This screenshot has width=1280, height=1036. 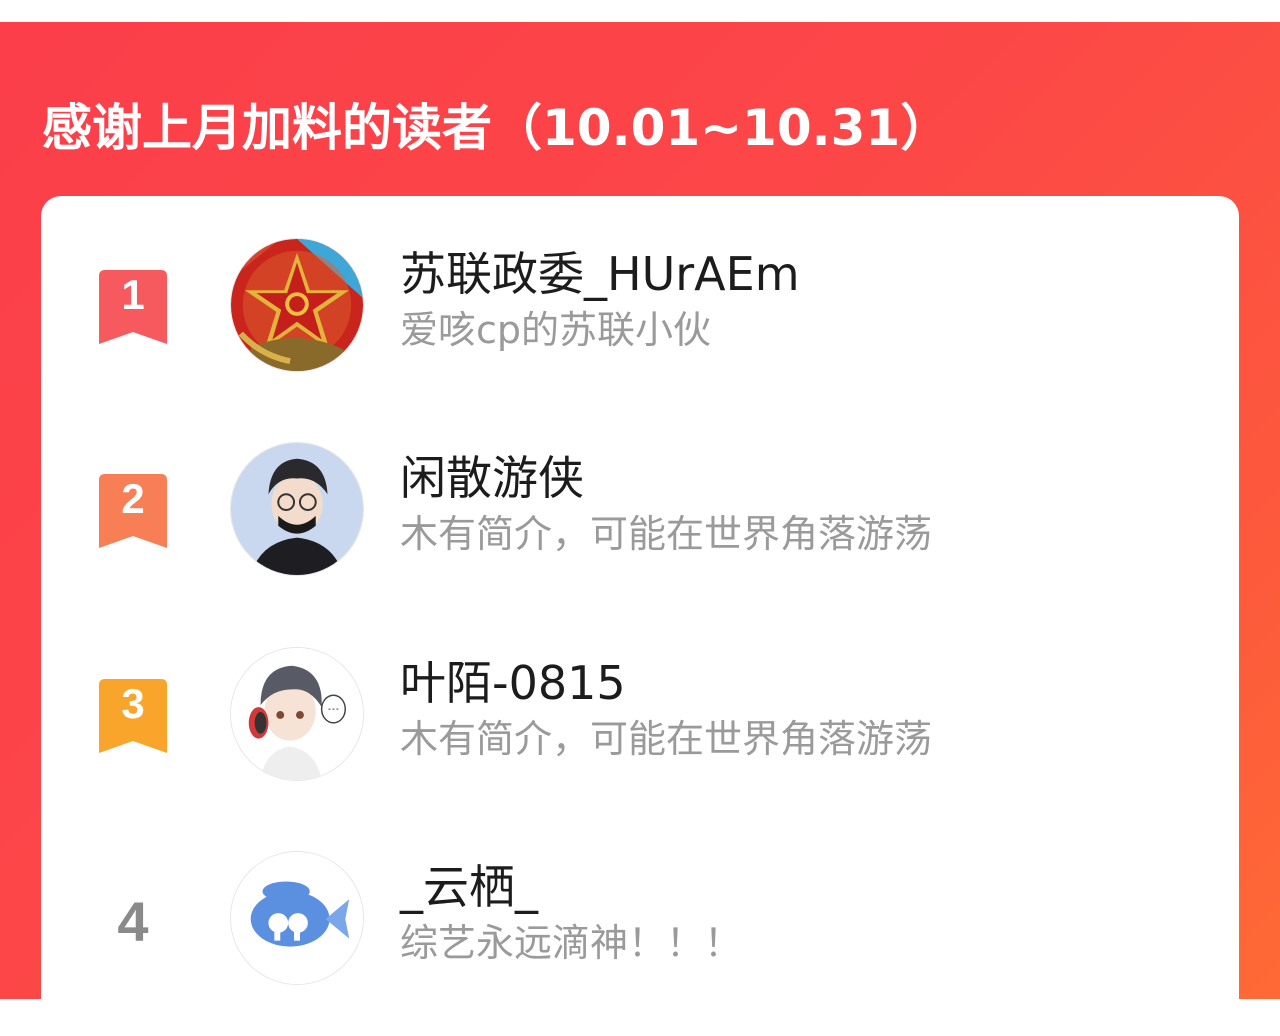 I want to click on reader-row: 2 闲散游侠 木有简介，可能在世界角落游荡, so click(x=640, y=512).